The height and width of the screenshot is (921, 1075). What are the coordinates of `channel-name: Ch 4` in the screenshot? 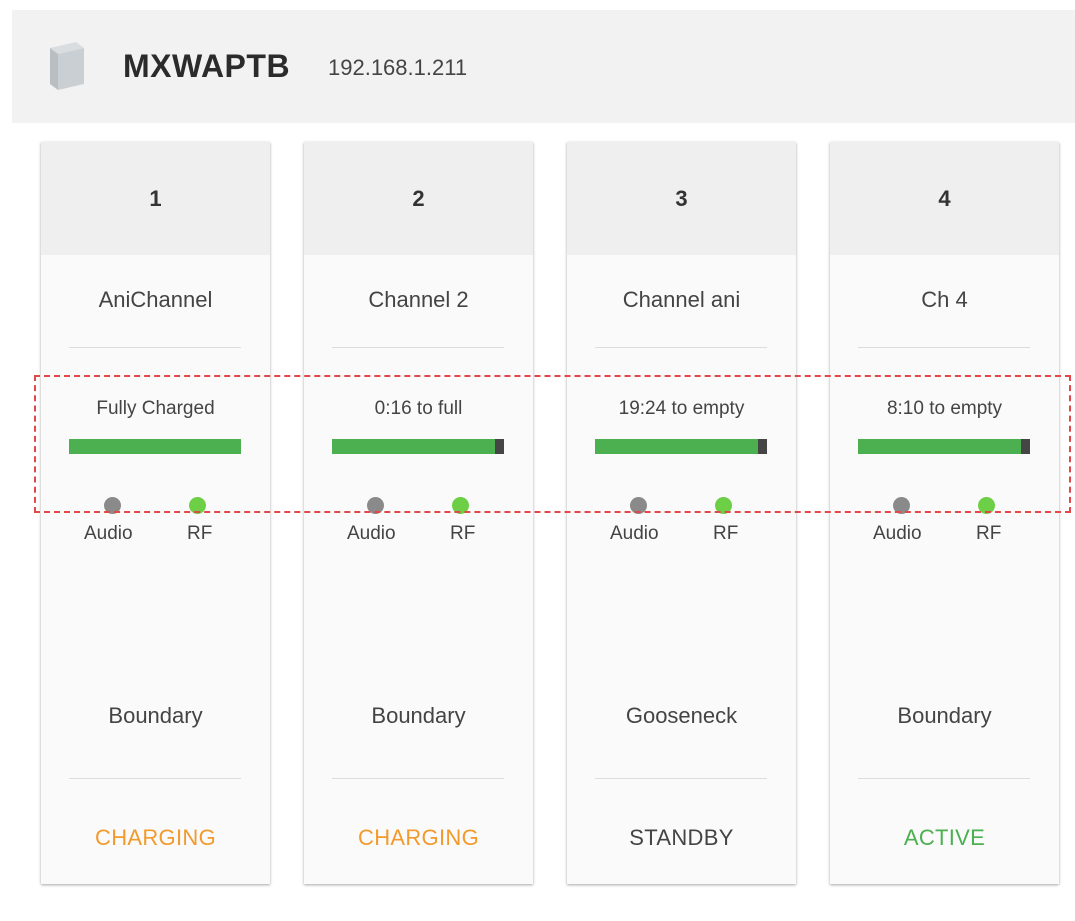 It's located at (944, 299).